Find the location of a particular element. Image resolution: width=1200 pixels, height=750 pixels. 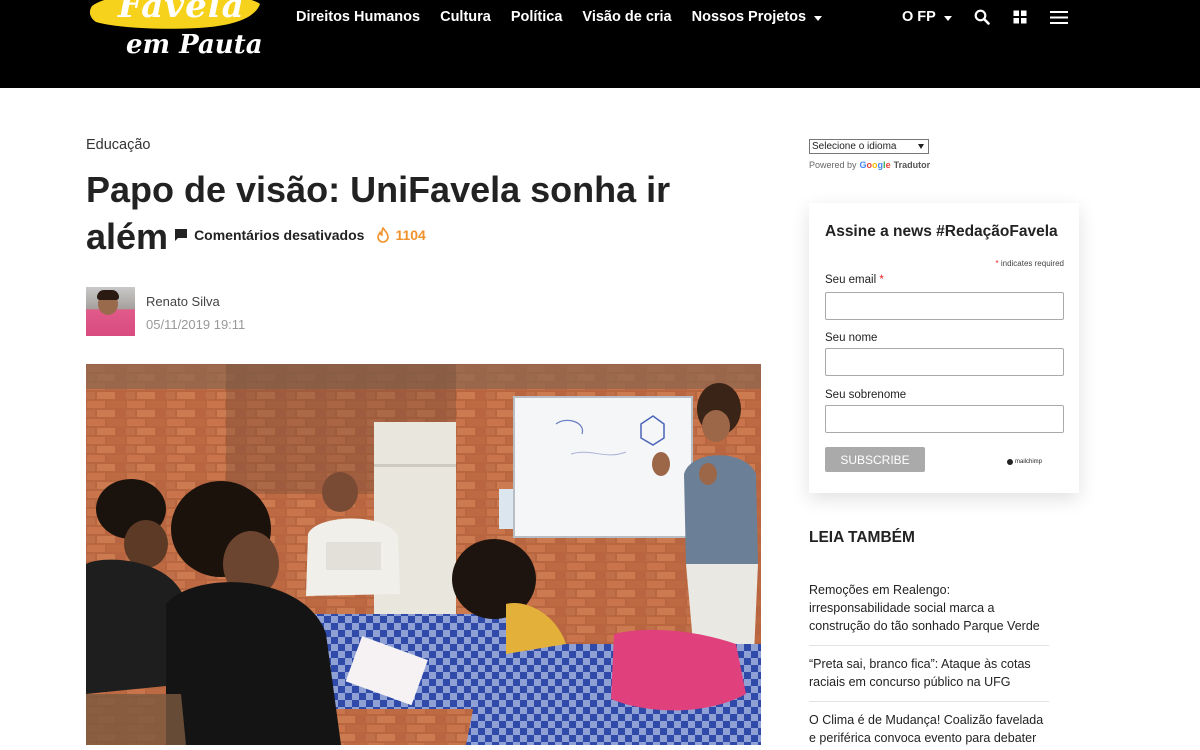

article-category: Educação is located at coordinates (118, 145).